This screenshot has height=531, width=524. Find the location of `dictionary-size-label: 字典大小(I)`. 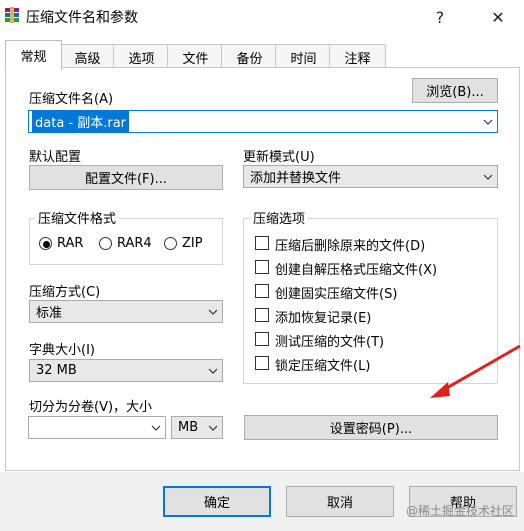

dictionary-size-label: 字典大小(I) is located at coordinates (62, 350).